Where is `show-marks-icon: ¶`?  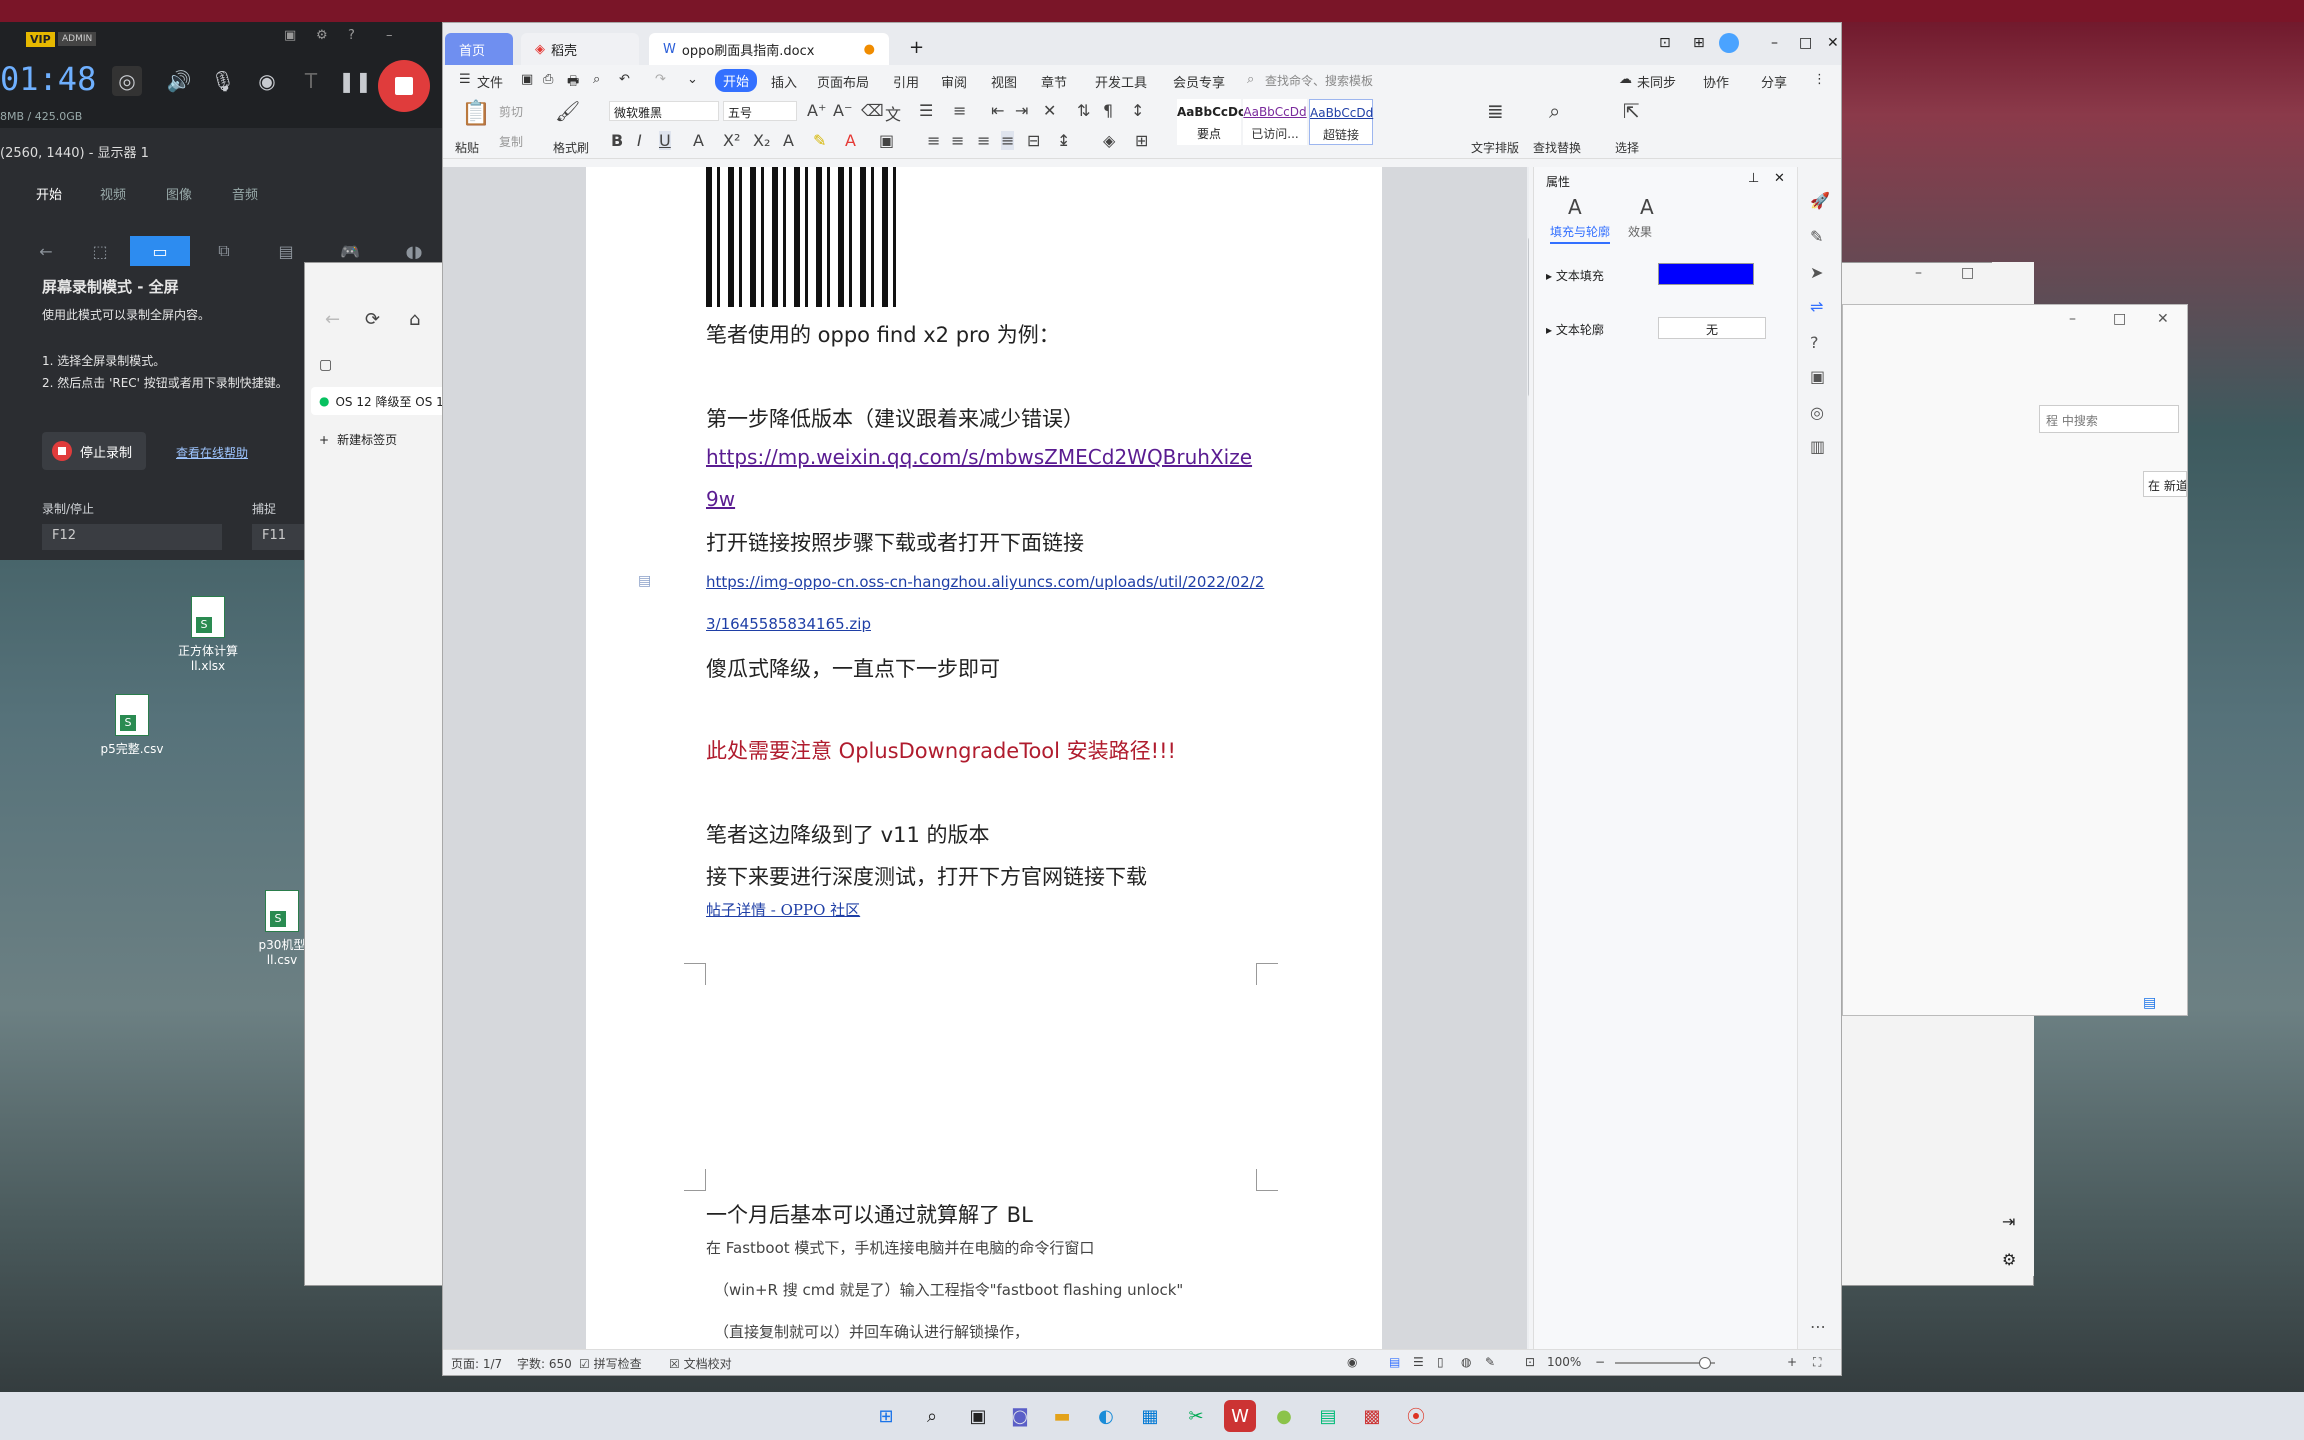
show-marks-icon: ¶ is located at coordinates (1108, 110).